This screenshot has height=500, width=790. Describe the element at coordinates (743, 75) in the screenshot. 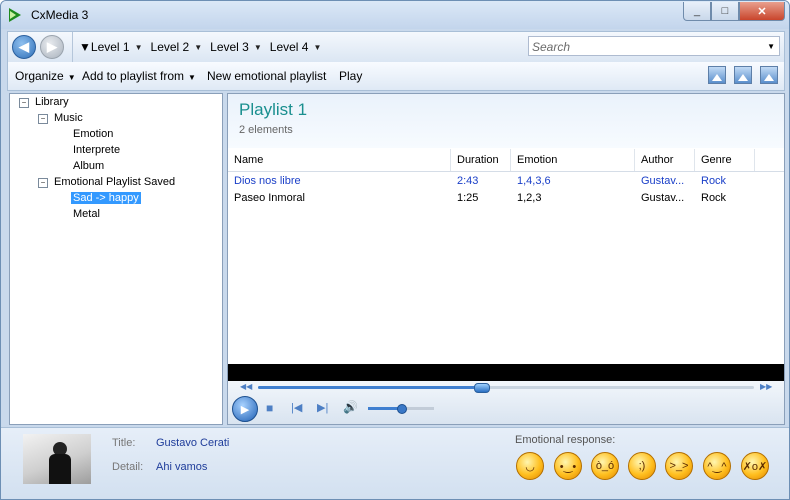

I see `view-medium-icons-icon` at that location.